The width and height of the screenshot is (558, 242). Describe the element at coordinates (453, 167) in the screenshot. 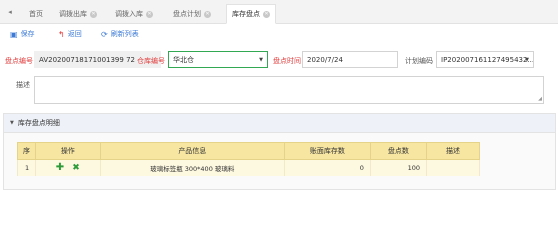

I see `row-desc` at that location.